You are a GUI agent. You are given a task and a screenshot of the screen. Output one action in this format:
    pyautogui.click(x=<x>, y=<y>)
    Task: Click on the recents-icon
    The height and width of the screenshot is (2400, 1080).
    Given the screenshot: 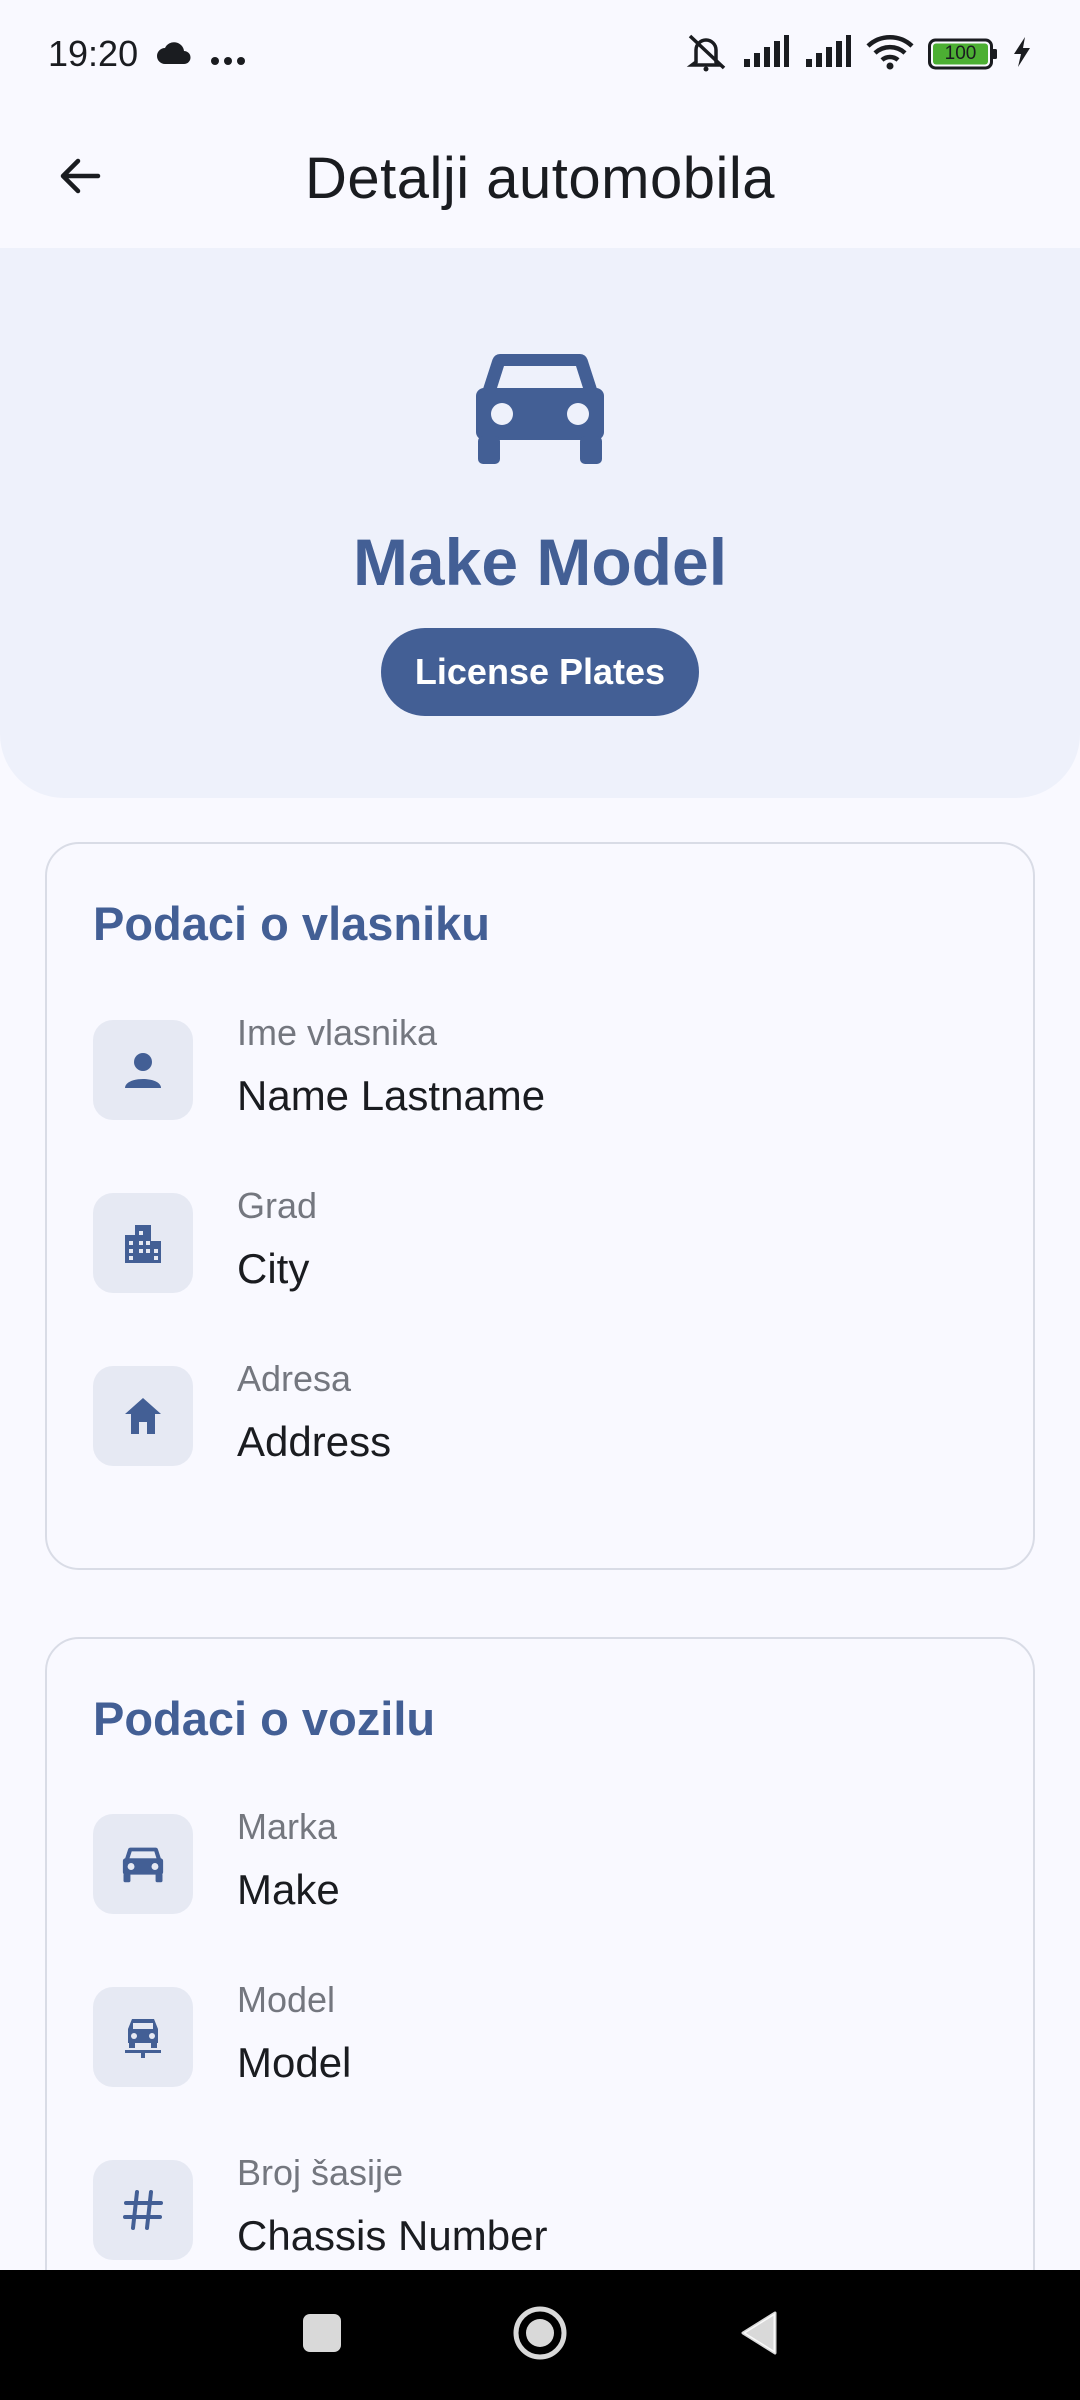 What is the action you would take?
    pyautogui.click(x=322, y=2335)
    